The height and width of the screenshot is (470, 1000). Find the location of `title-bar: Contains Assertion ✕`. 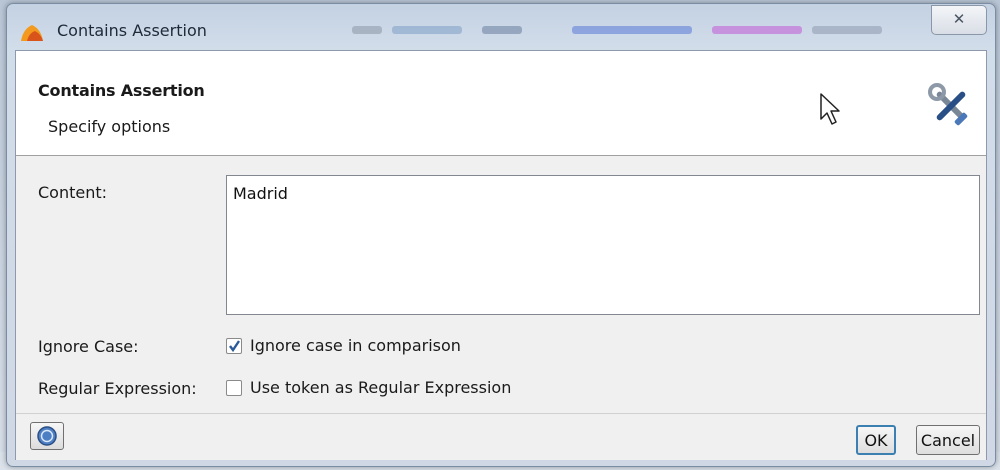

title-bar: Contains Assertion ✕ is located at coordinates (501, 27).